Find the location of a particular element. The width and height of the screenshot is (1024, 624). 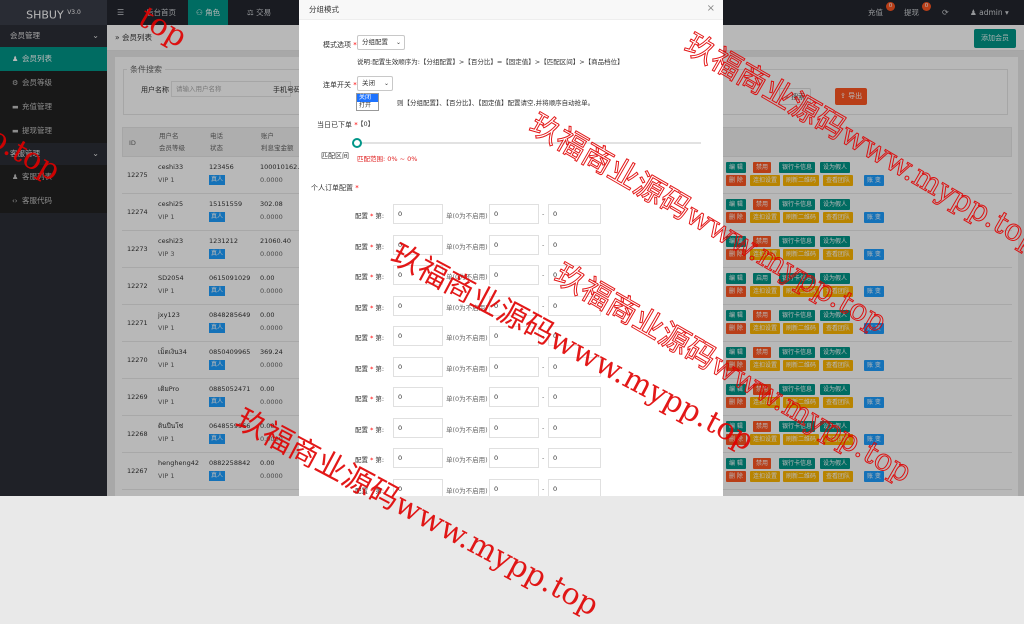

close-icon: × is located at coordinates (711, 8).